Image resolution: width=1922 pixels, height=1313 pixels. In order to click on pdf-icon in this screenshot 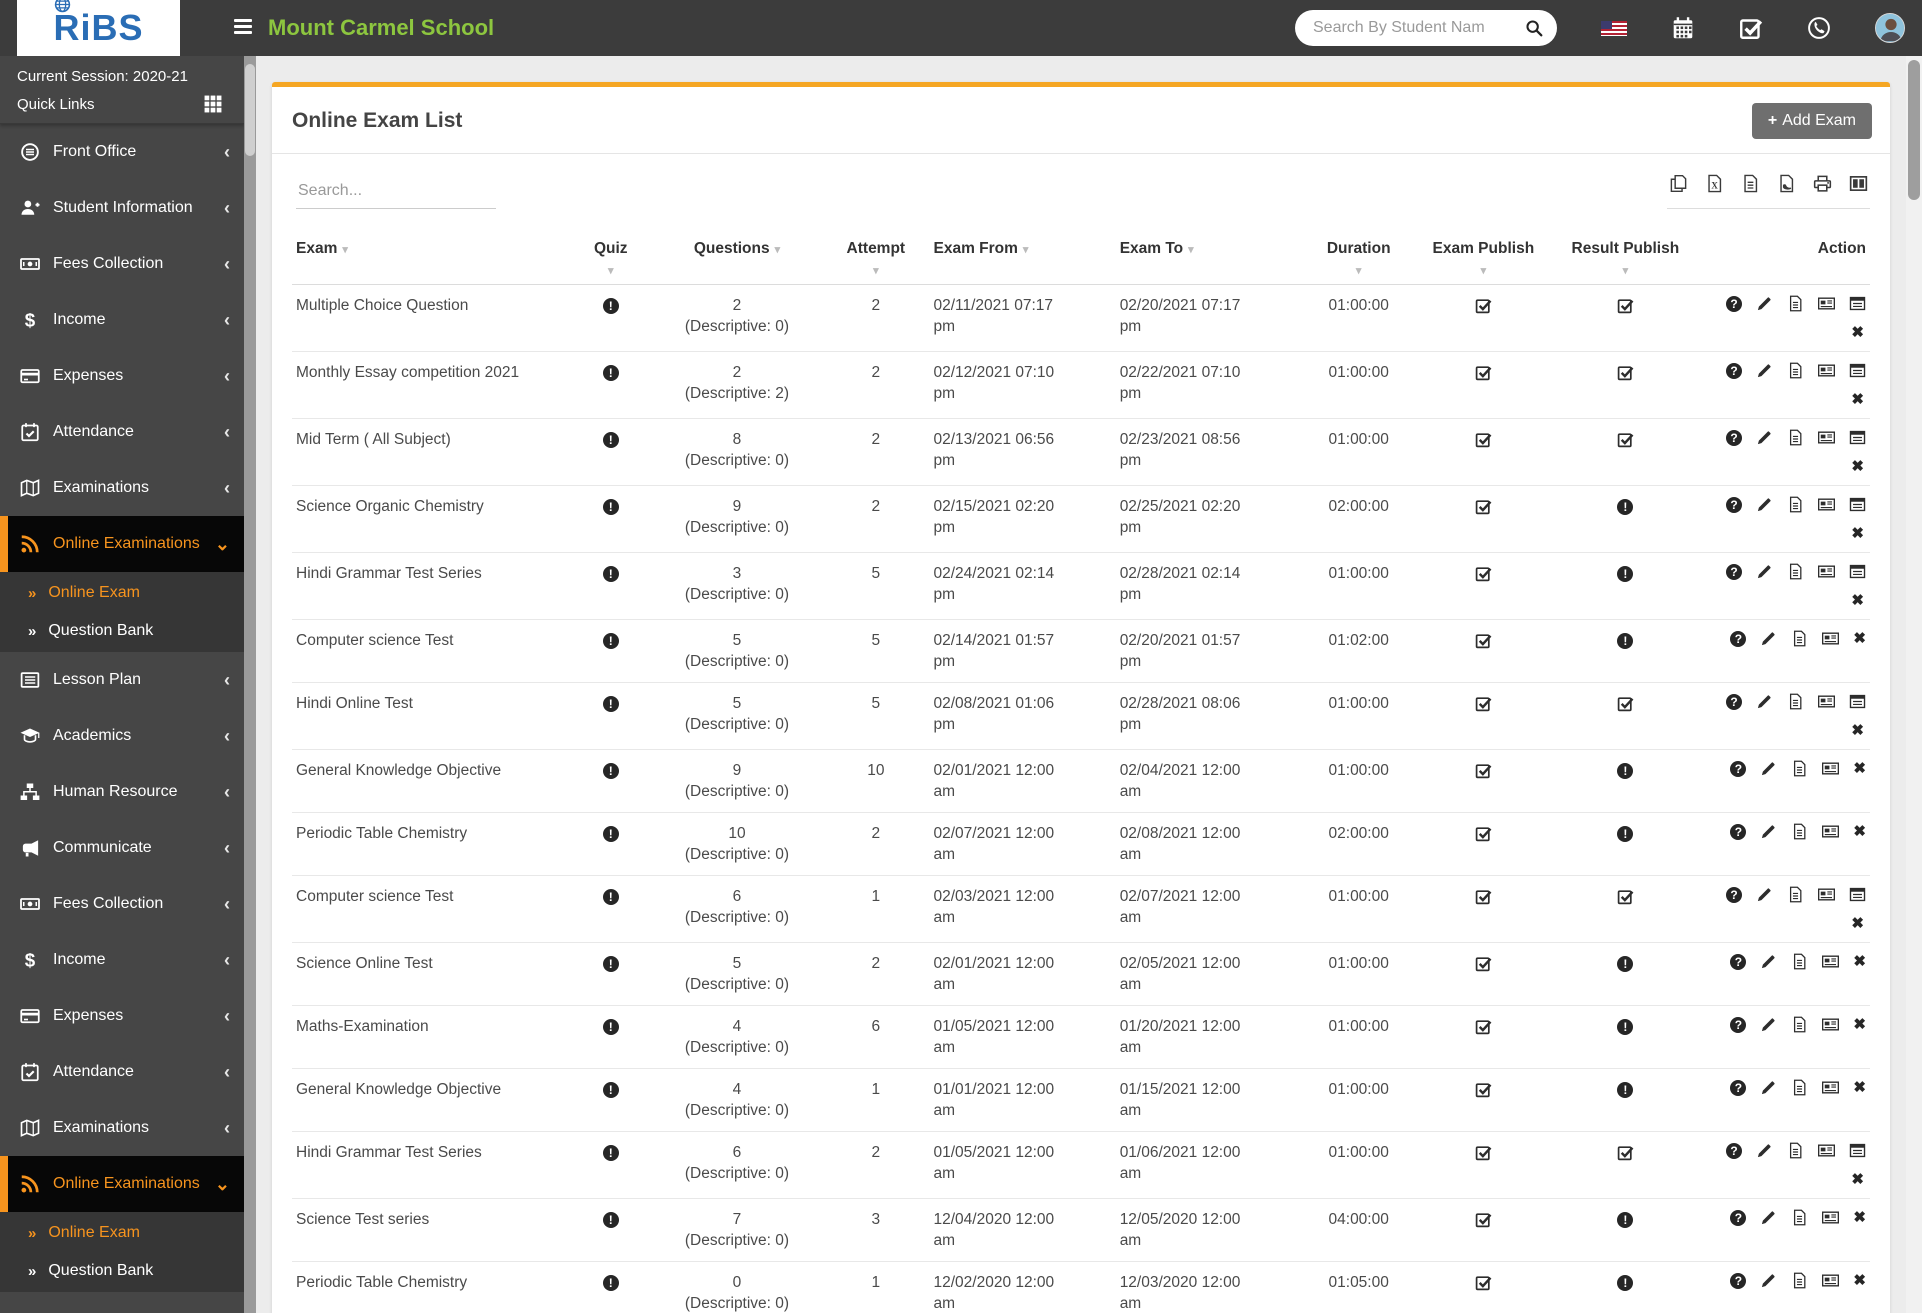, I will do `click(1786, 186)`.